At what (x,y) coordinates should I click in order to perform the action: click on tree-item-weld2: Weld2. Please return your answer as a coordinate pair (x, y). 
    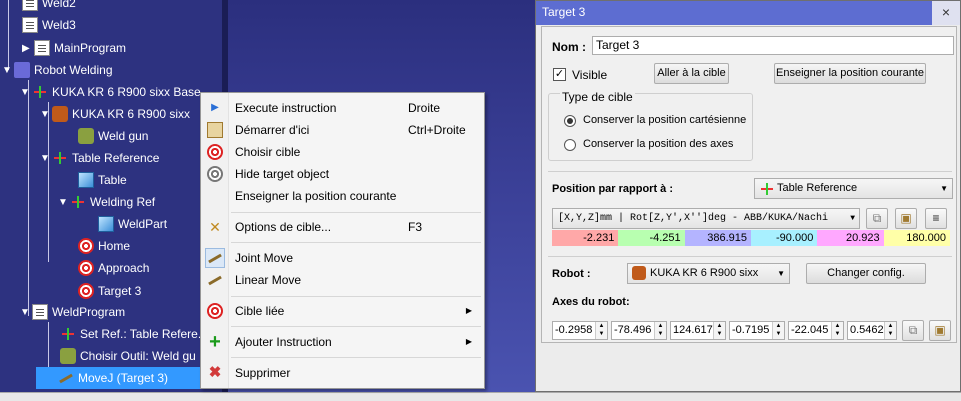
    Looking at the image, I should click on (49, 7).